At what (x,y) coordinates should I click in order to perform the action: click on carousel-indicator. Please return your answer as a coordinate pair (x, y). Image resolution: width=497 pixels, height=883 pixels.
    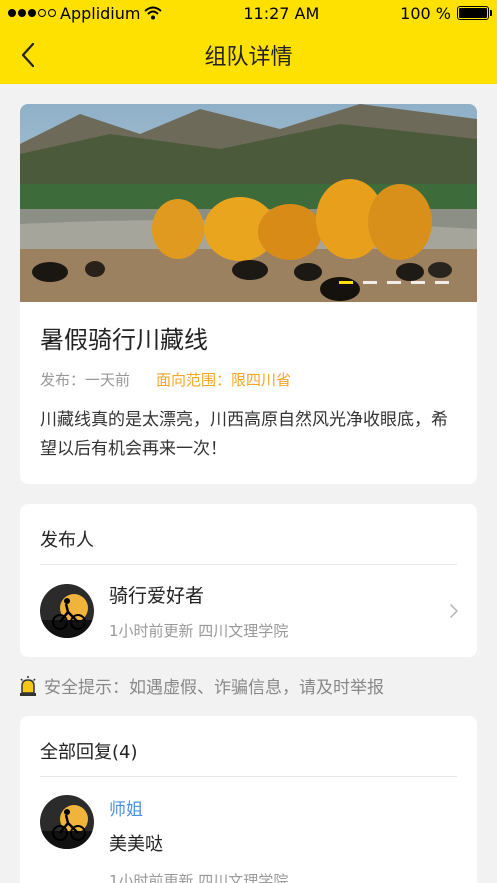
    Looking at the image, I should click on (394, 282).